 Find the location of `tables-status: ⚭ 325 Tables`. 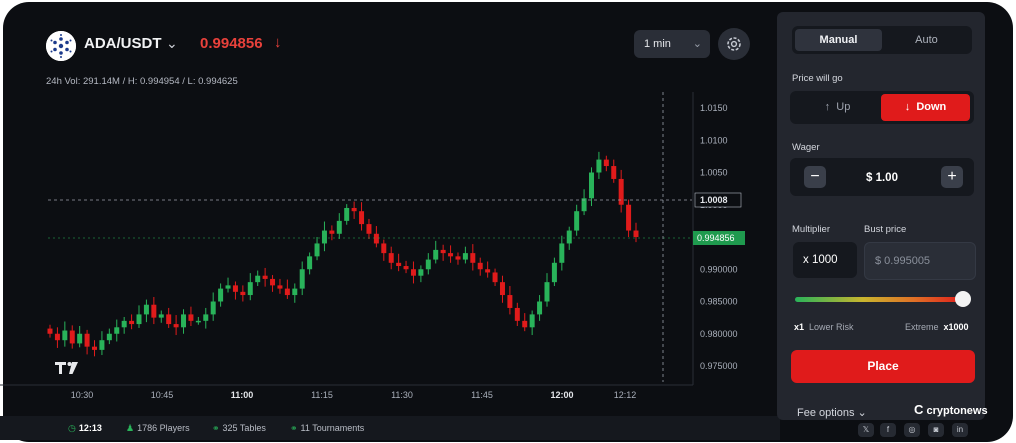

tables-status: ⚭ 325 Tables is located at coordinates (239, 428).